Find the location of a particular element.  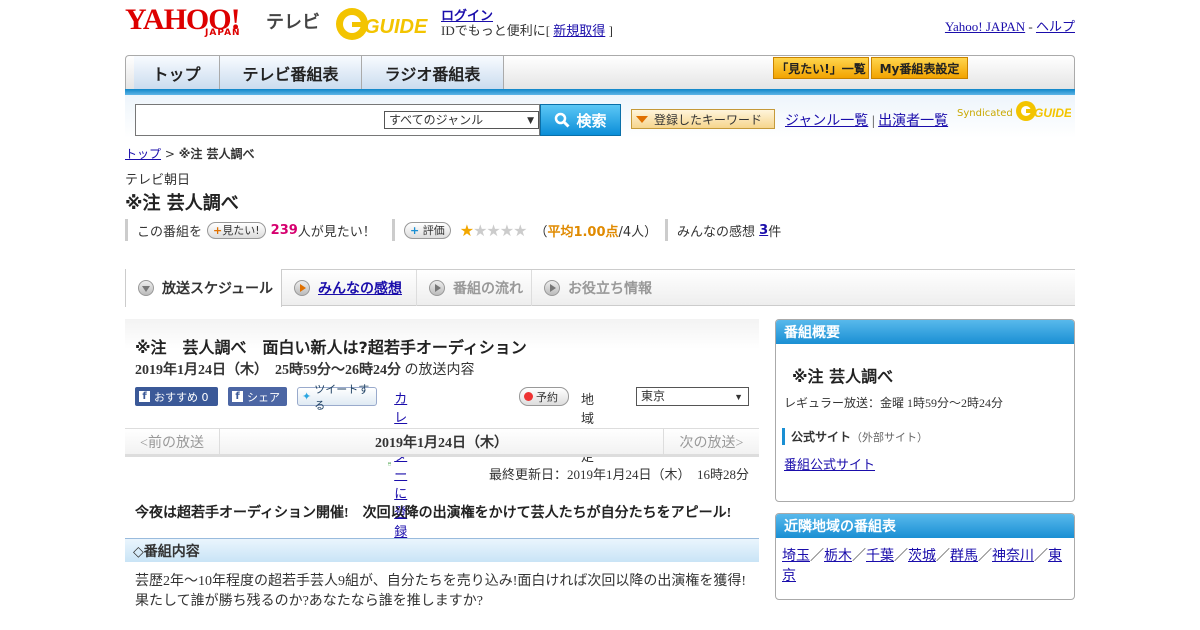

broadcast-pager: <前の放送 2019年1月24日（木） 次の放送> is located at coordinates (442, 442).